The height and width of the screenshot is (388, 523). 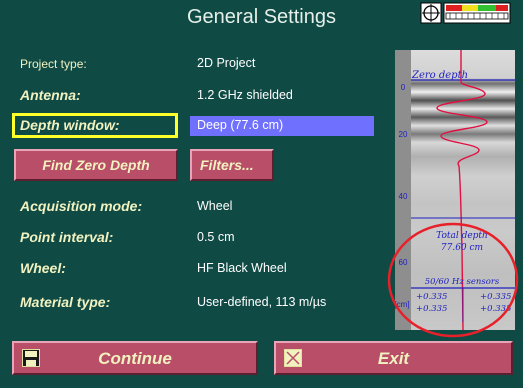 I want to click on depth-window-value: Deep (77.6 cm), so click(x=240, y=125).